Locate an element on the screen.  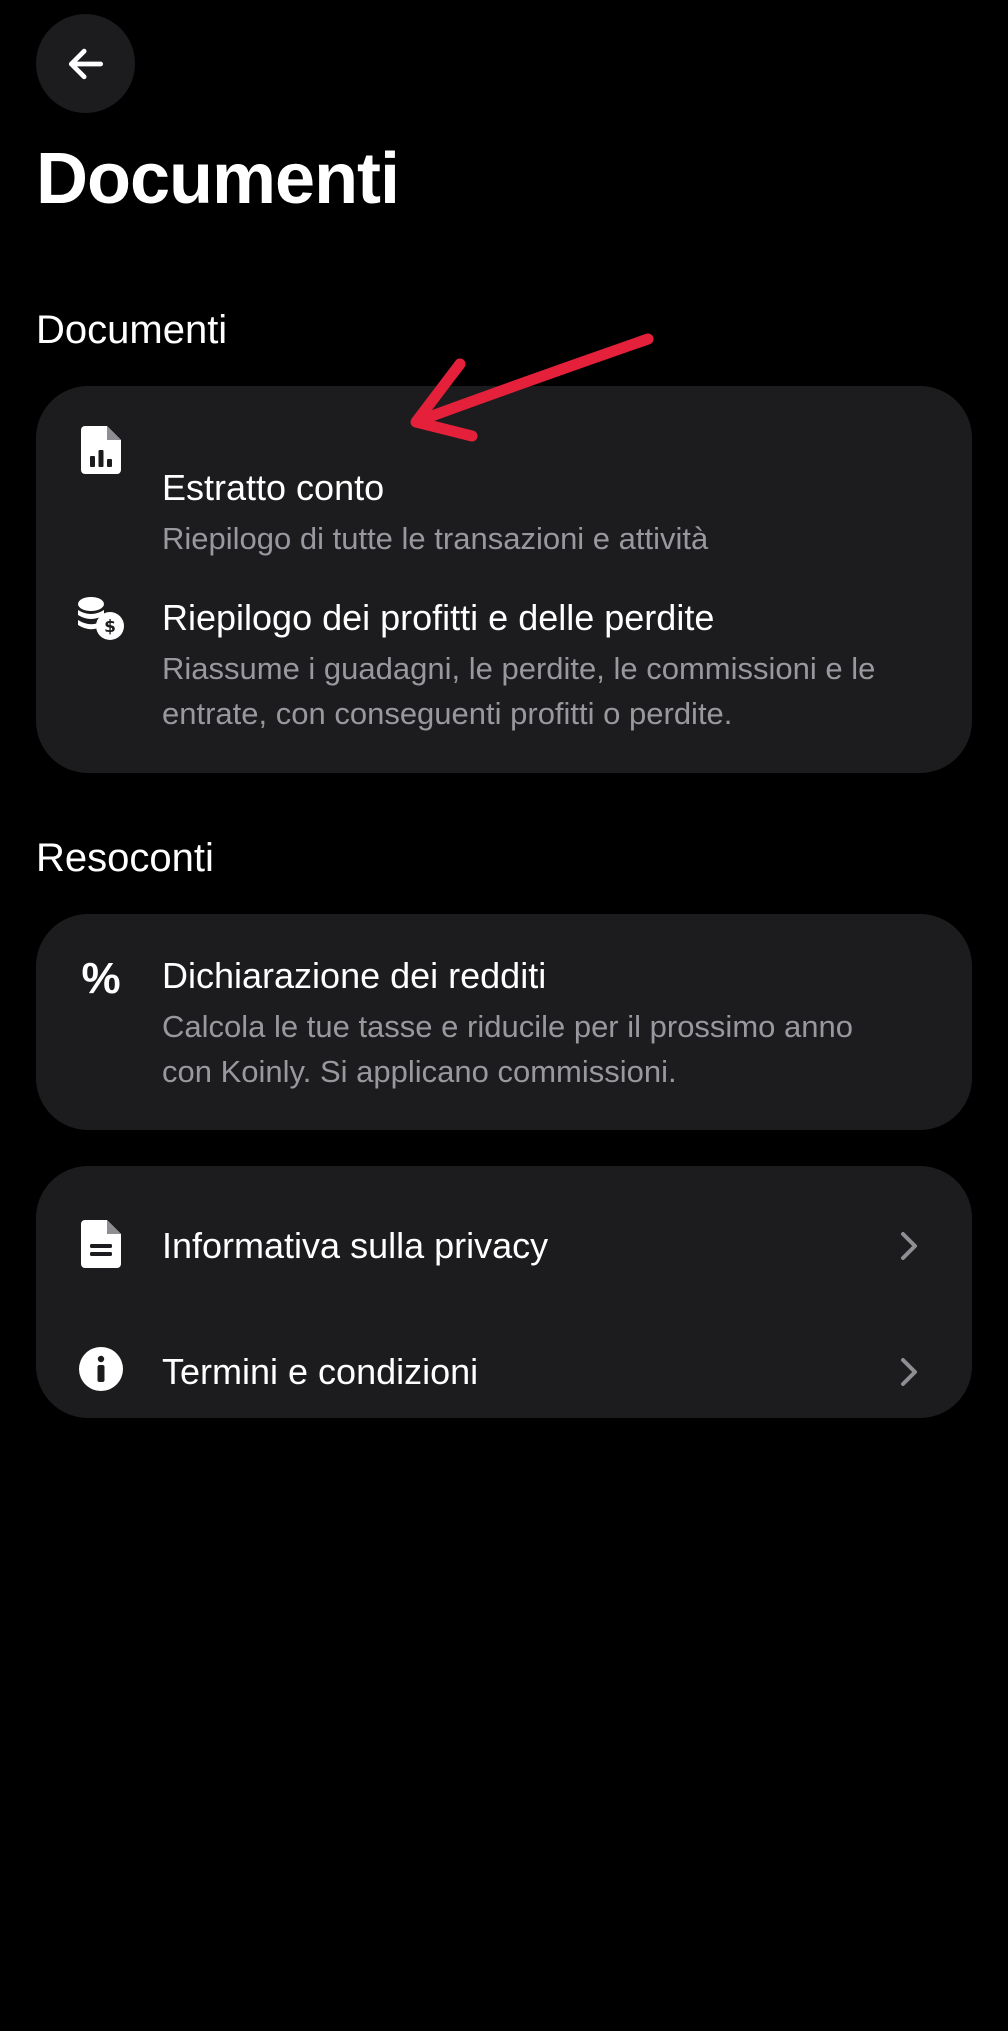
info-circle-icon is located at coordinates (101, 1371).